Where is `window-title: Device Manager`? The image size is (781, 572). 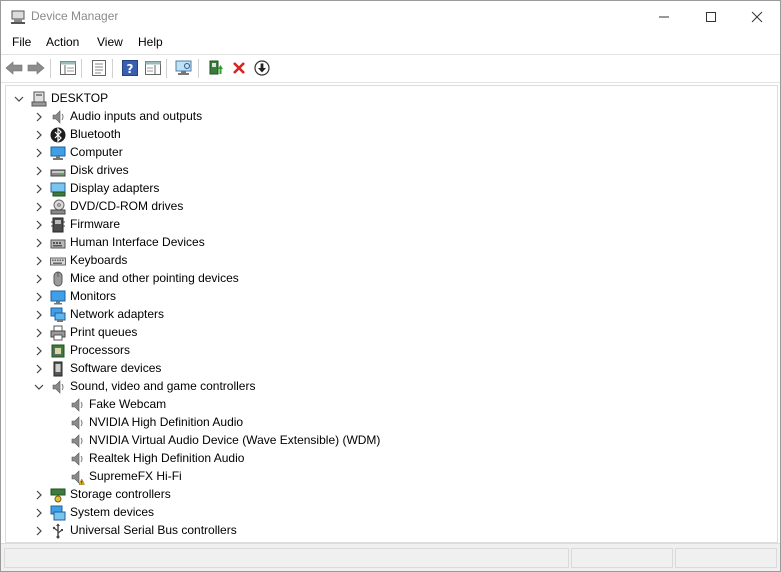 window-title: Device Manager is located at coordinates (75, 16).